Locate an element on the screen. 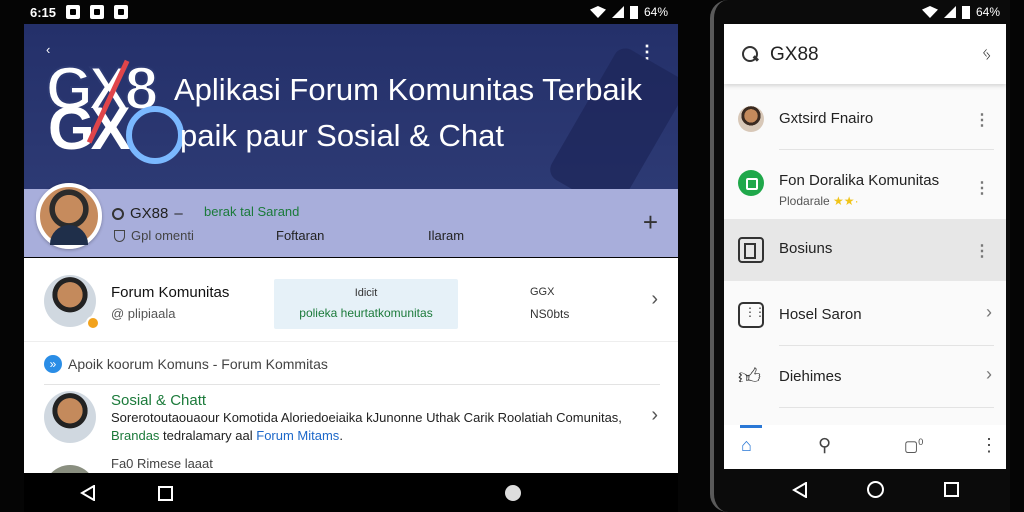  status-bar-right: 64% is located at coordinates (860, 12).